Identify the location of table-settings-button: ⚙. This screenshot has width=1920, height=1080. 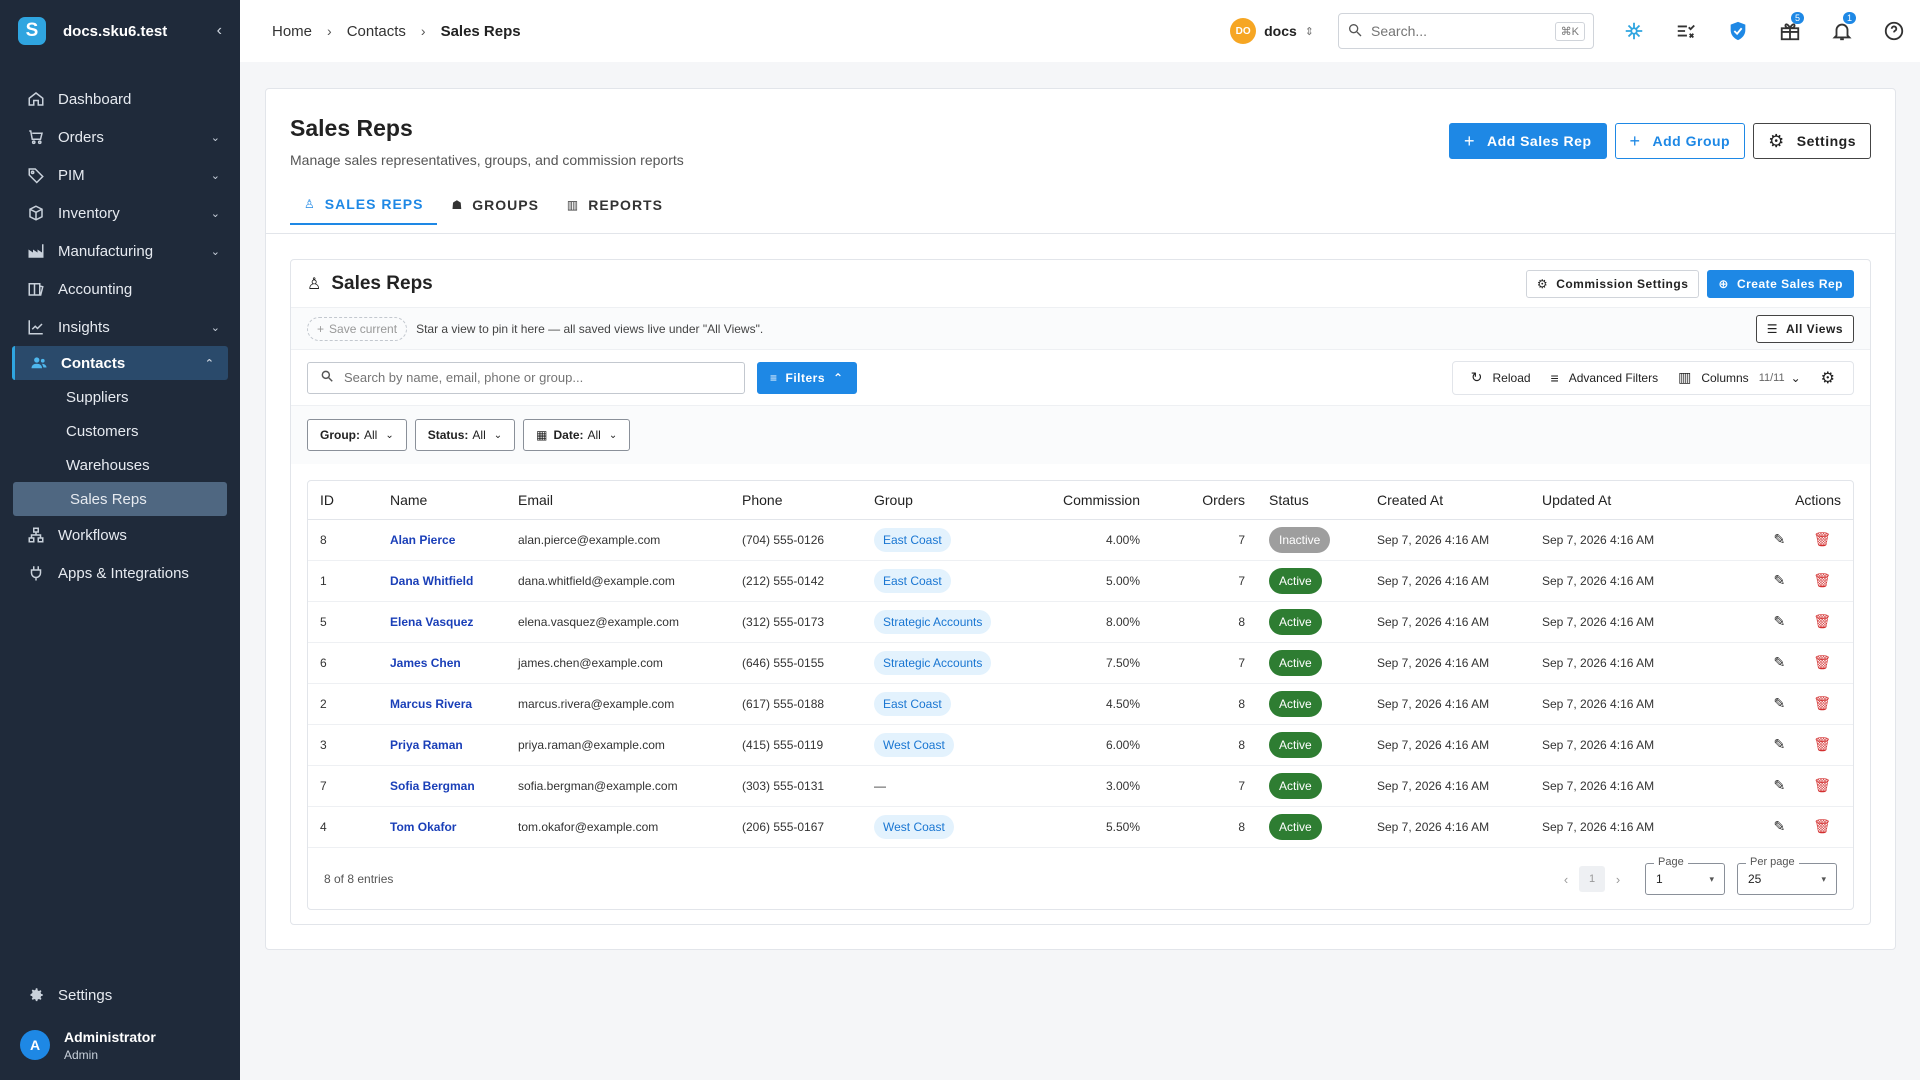
(1828, 378).